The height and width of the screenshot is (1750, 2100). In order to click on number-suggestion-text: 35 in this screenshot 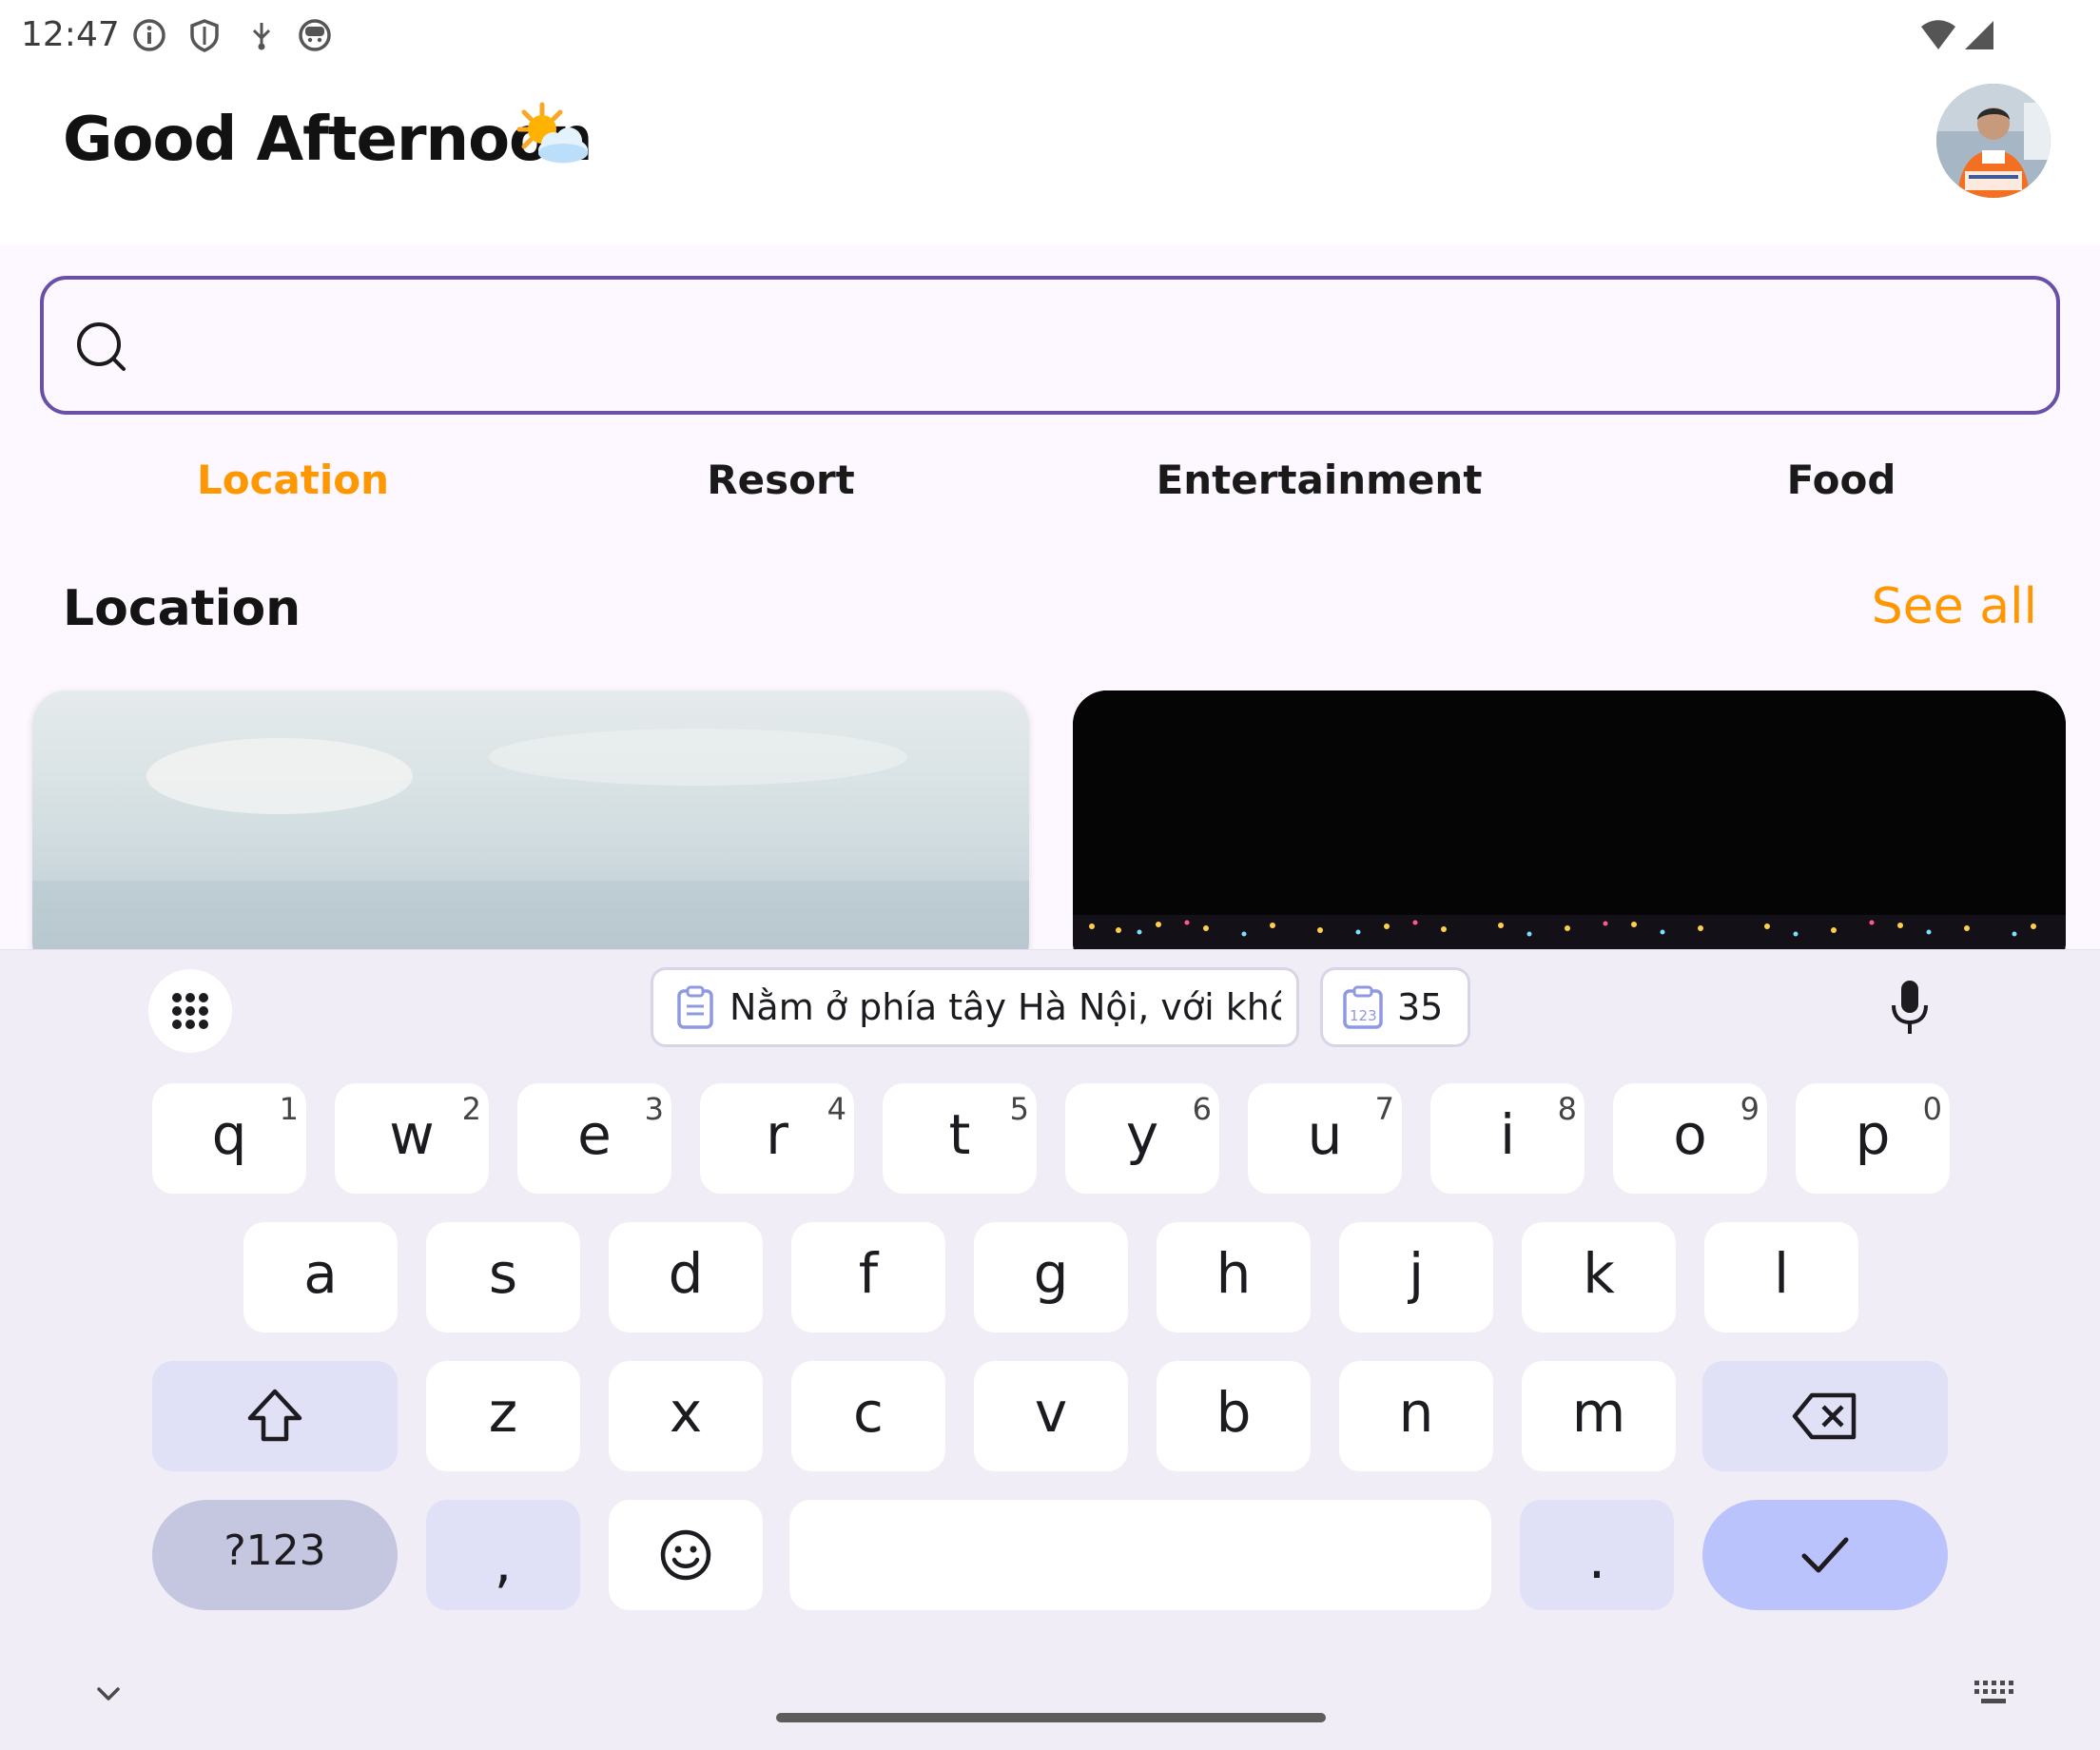, I will do `click(1420, 1007)`.